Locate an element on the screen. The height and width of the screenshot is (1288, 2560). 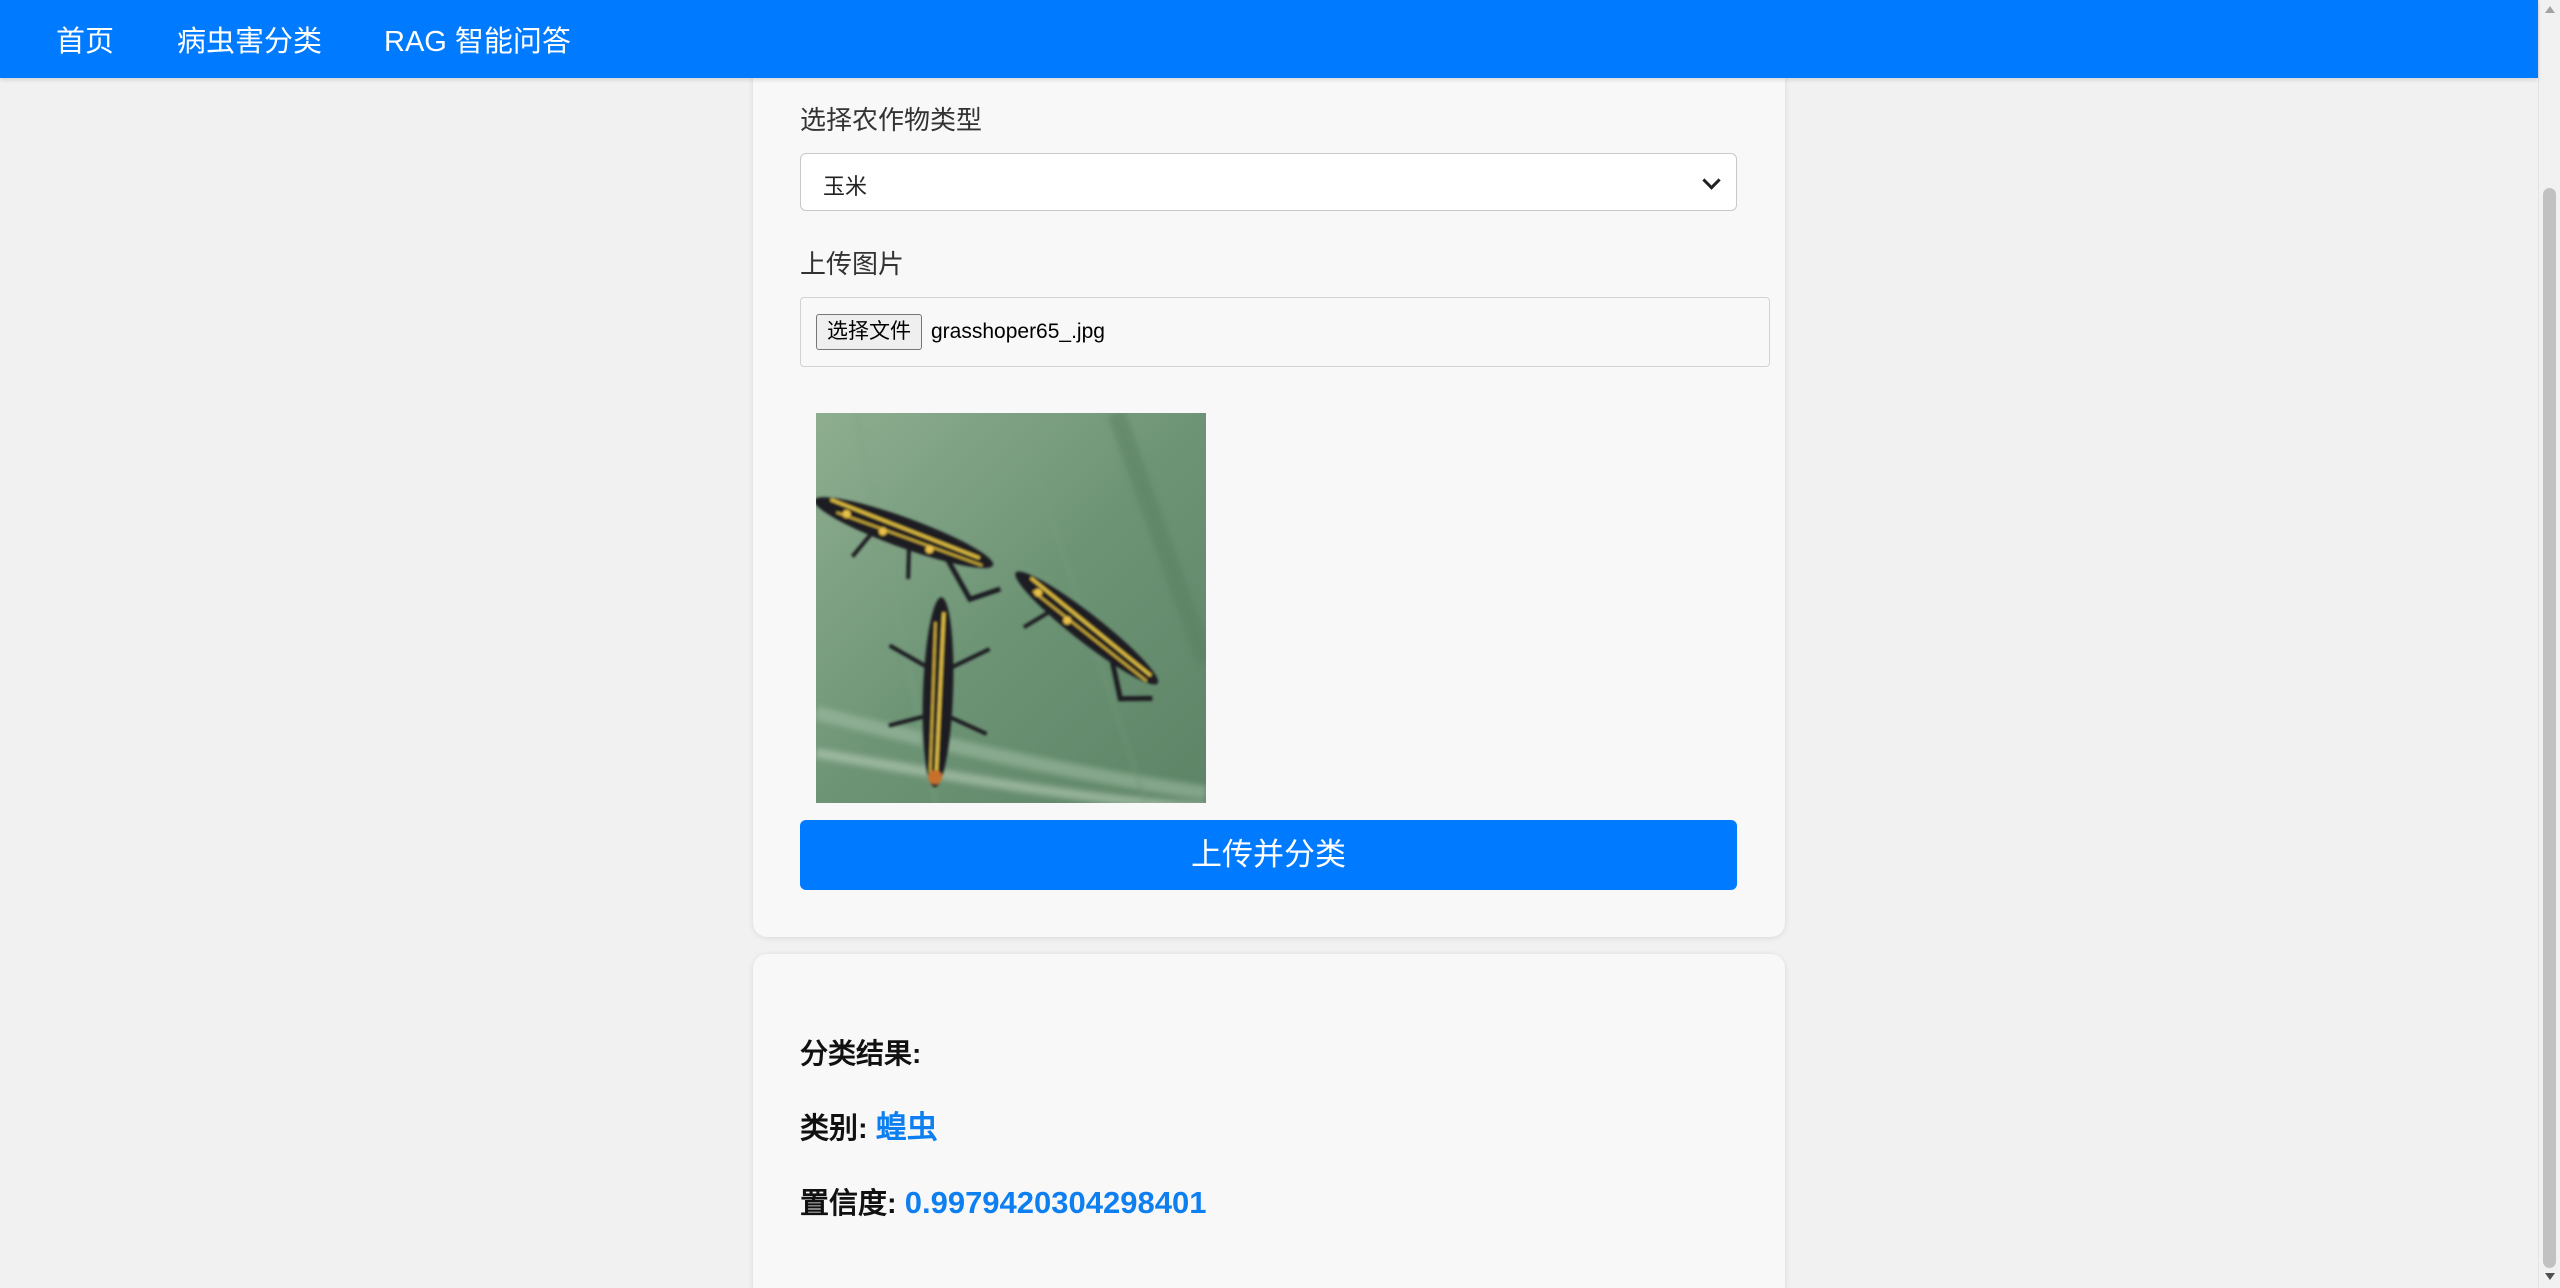
top-navbar: 首页 病虫害分类 RAG 智能问答 is located at coordinates (1269, 39).